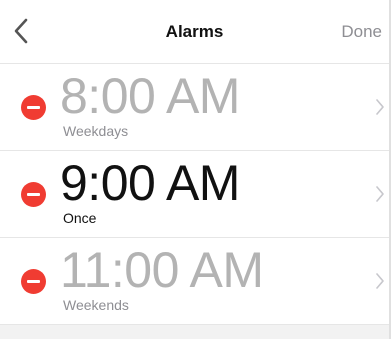  I want to click on alarm-time: 9:00 AM, so click(150, 183).